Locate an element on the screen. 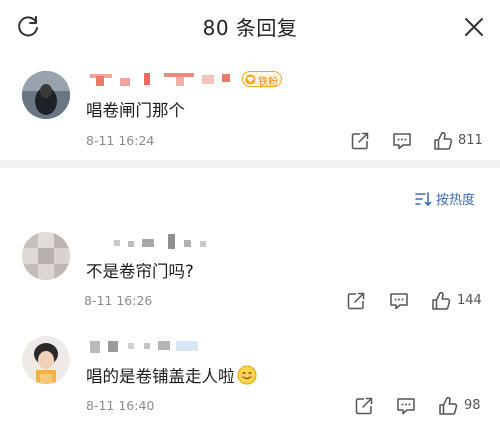 This screenshot has height=428, width=500. smile-emoji-icon is located at coordinates (246, 375).